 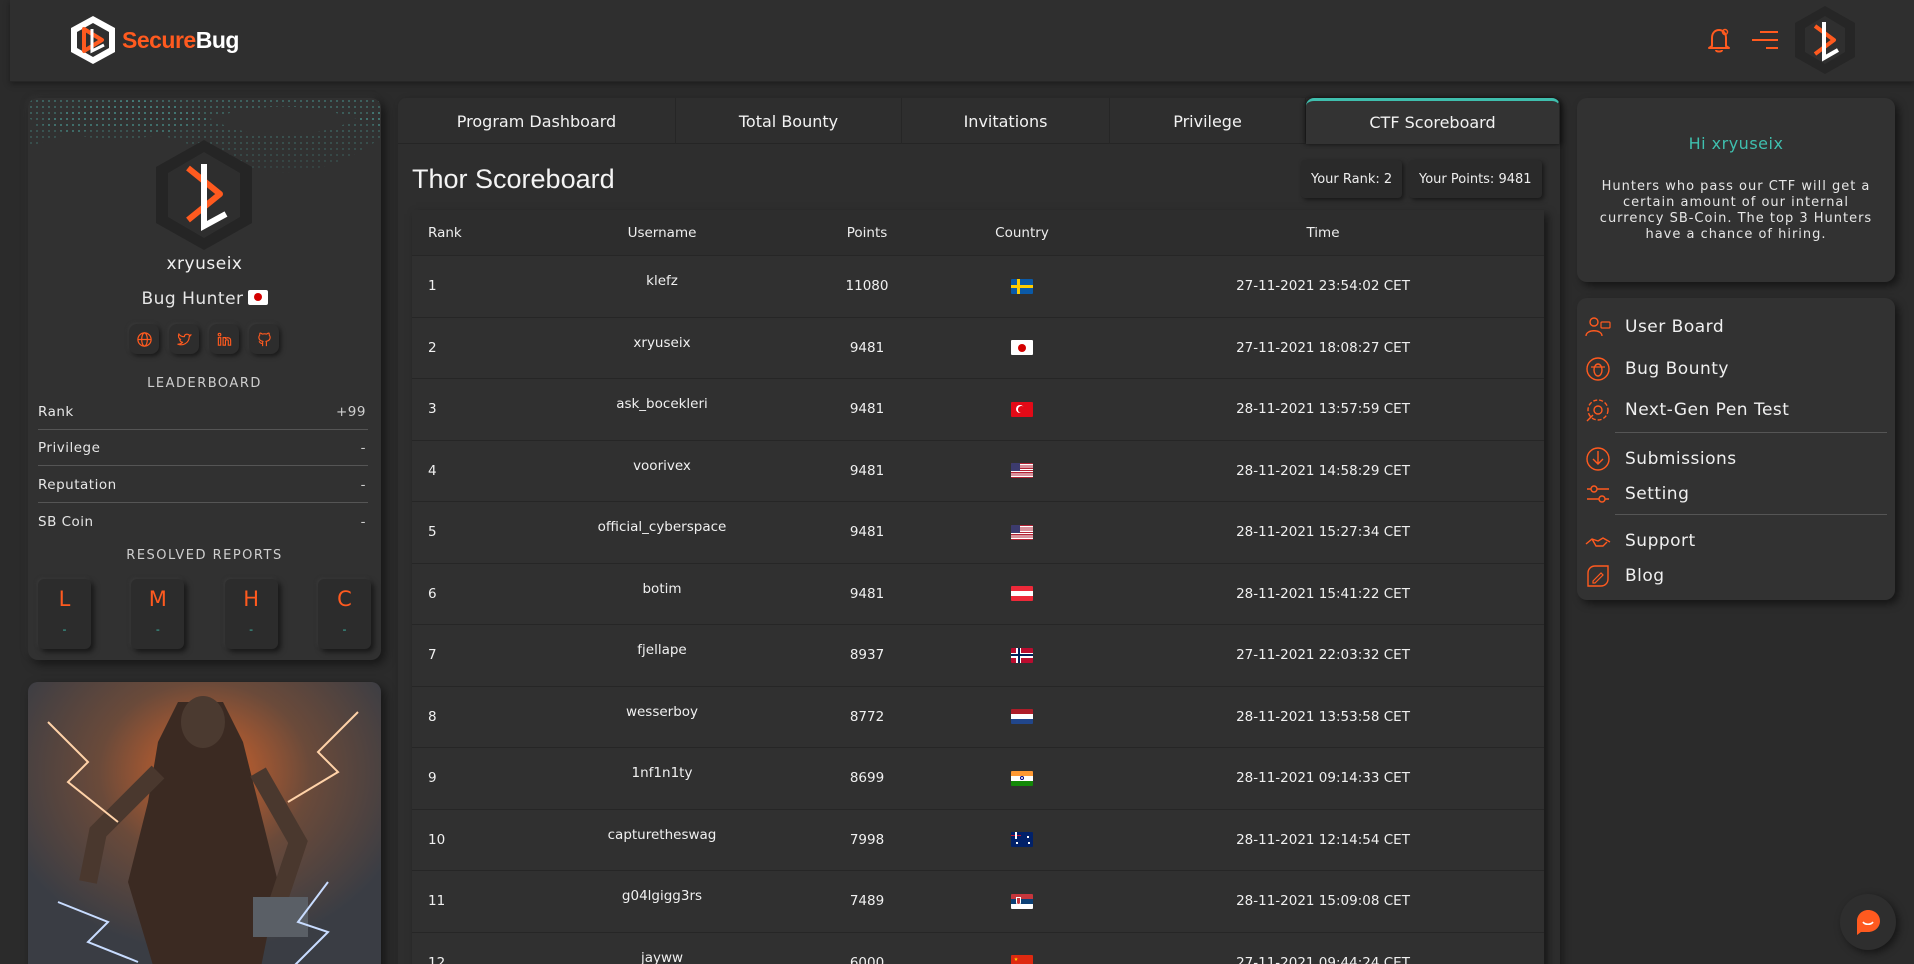 I want to click on username-cell: g04lgigg3rs, so click(x=662, y=896).